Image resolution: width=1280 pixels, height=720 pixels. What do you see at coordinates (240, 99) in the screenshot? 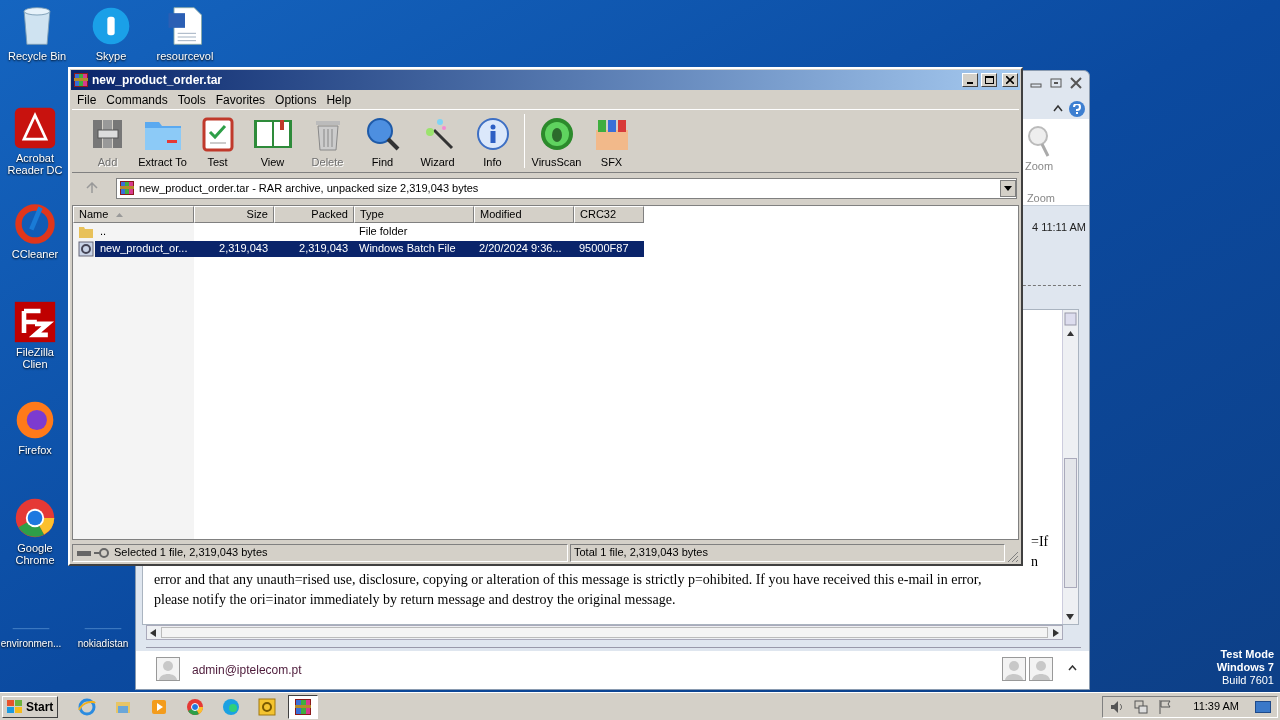
I see `menu-item: Favorites` at bounding box center [240, 99].